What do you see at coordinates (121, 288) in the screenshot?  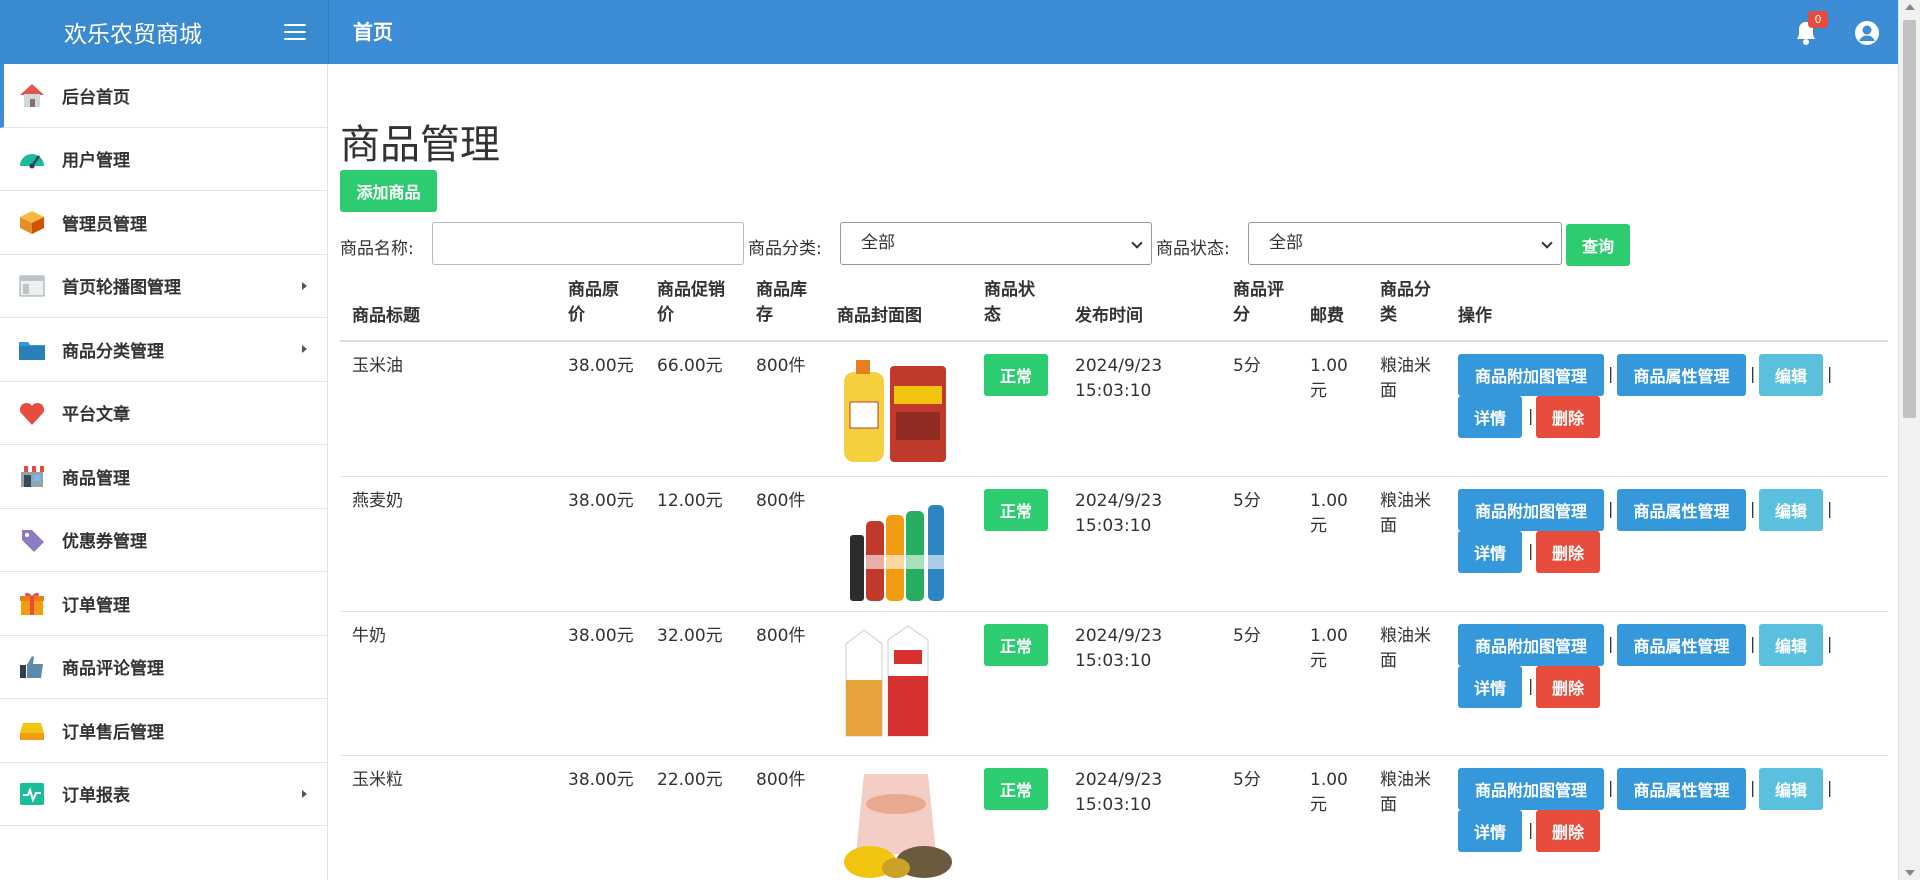 I see `sidebar-item-label: 首页轮播图管理` at bounding box center [121, 288].